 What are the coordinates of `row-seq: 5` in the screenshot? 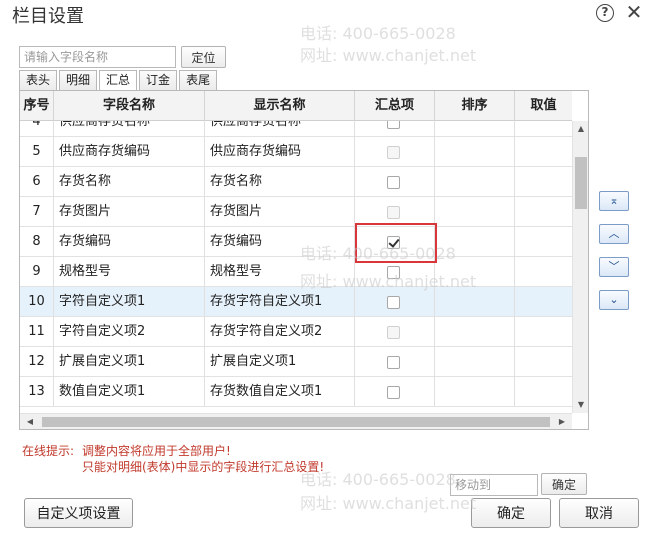 It's located at (37, 152).